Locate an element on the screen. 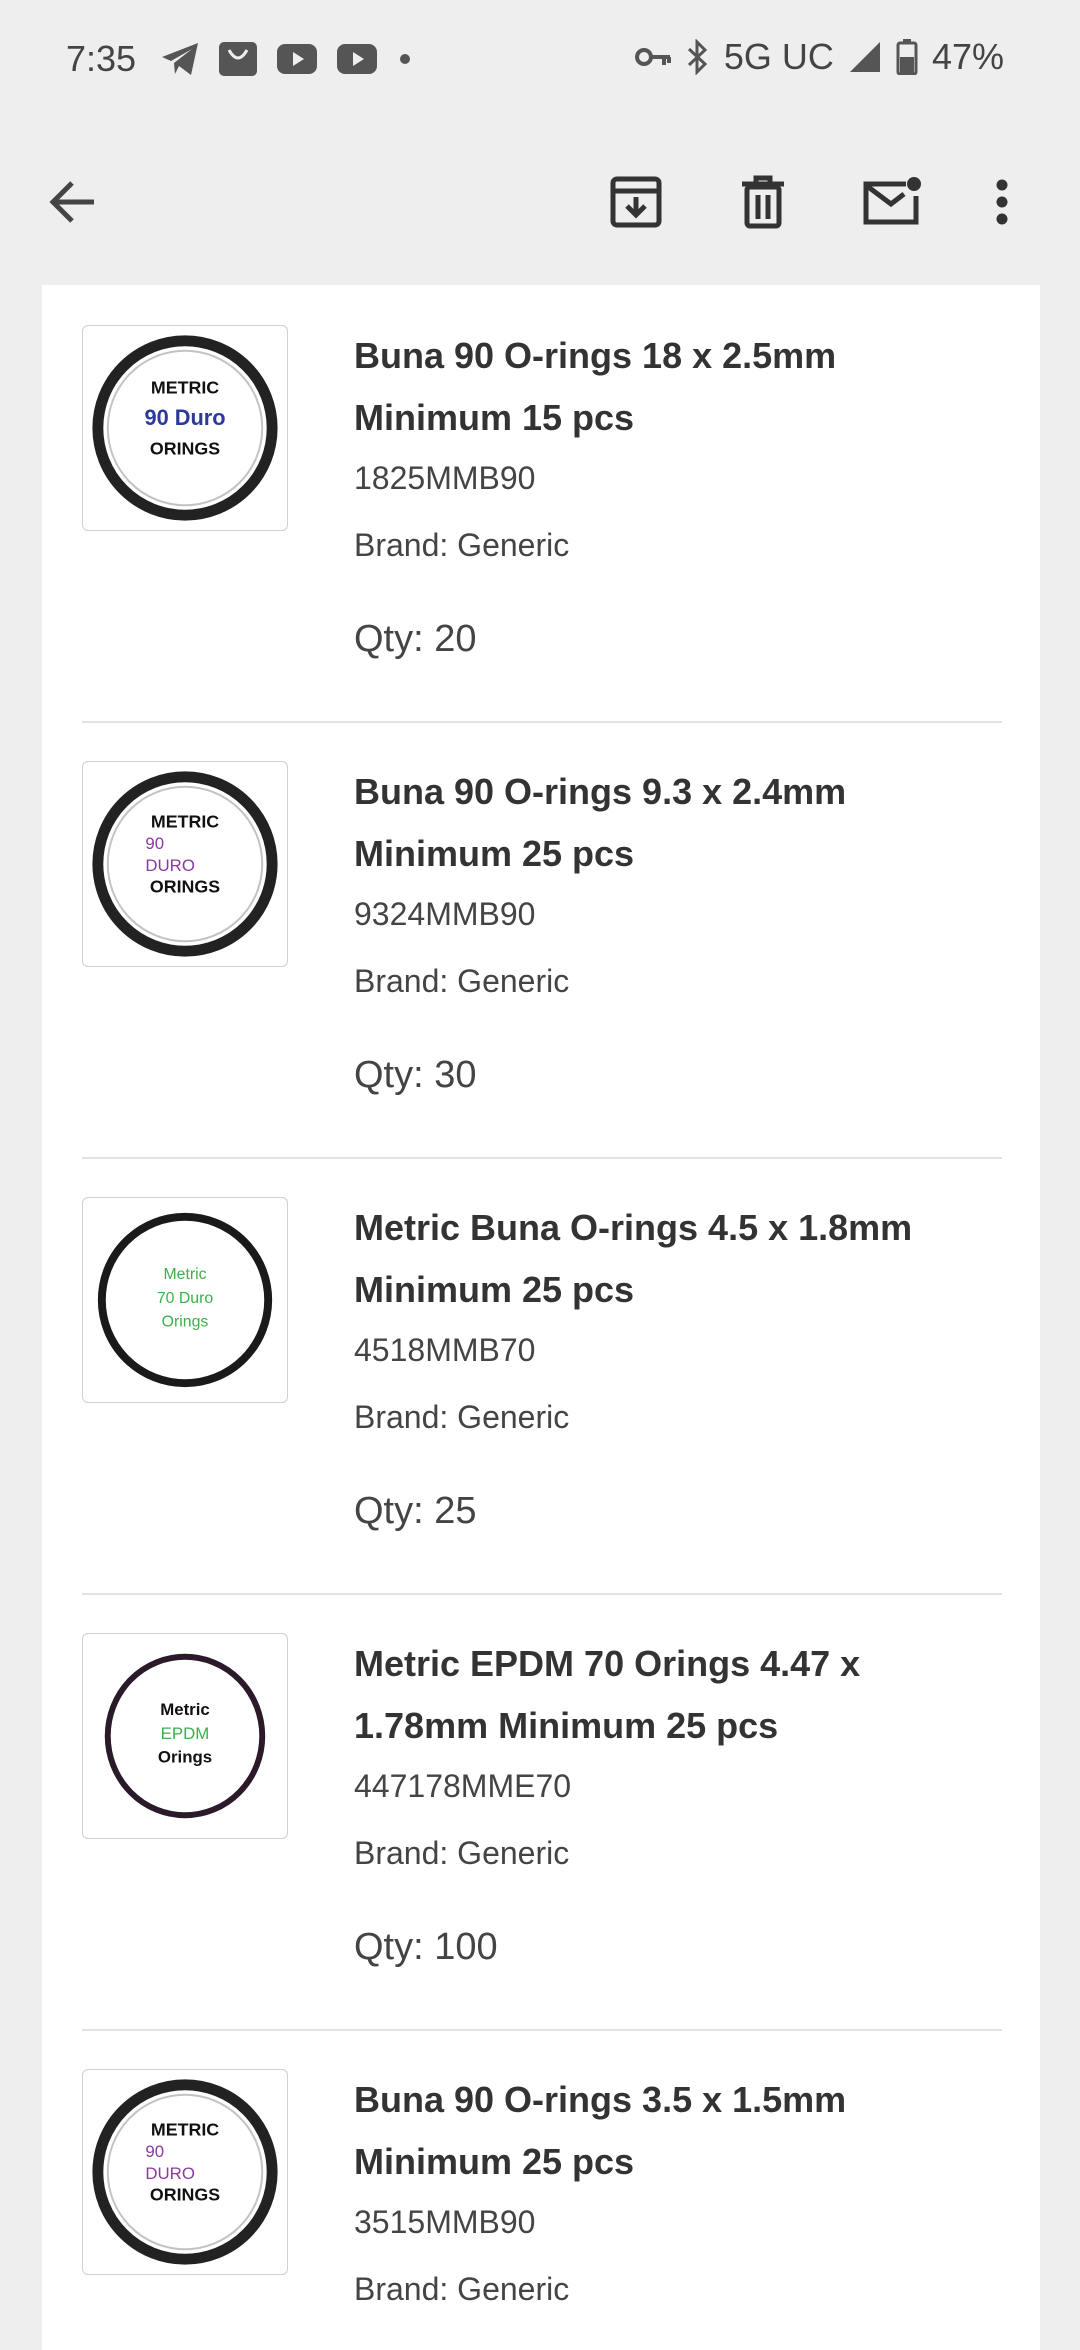 This screenshot has width=1080, height=2350. telegram-icon is located at coordinates (180, 59).